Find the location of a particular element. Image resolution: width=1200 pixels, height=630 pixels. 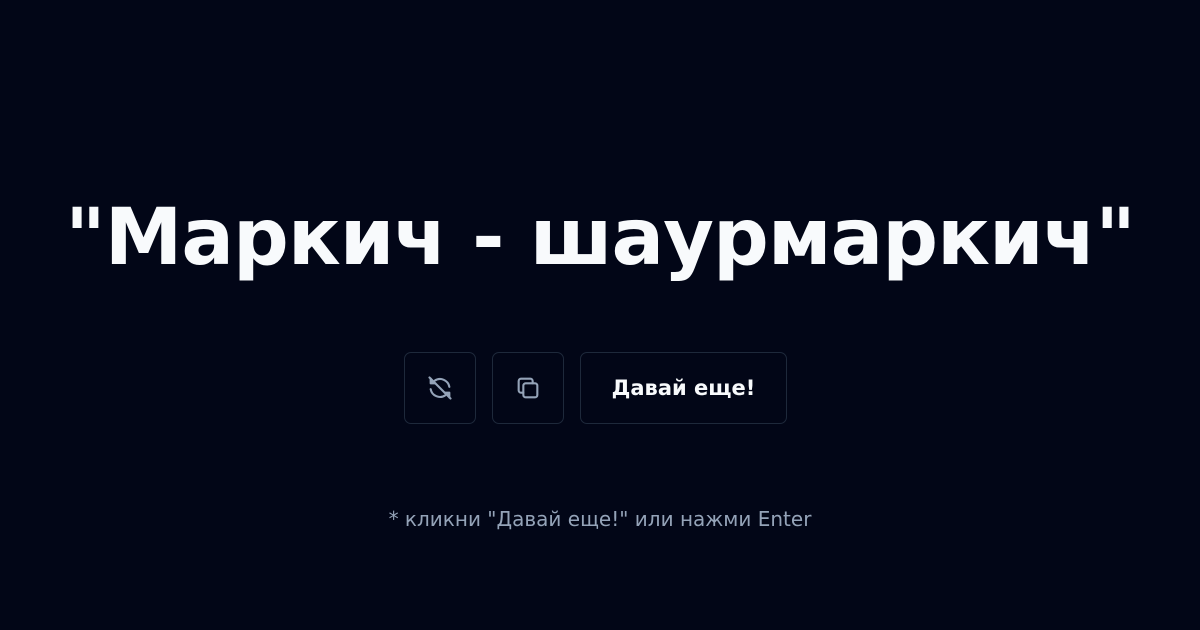

copy-button is located at coordinates (528, 388).